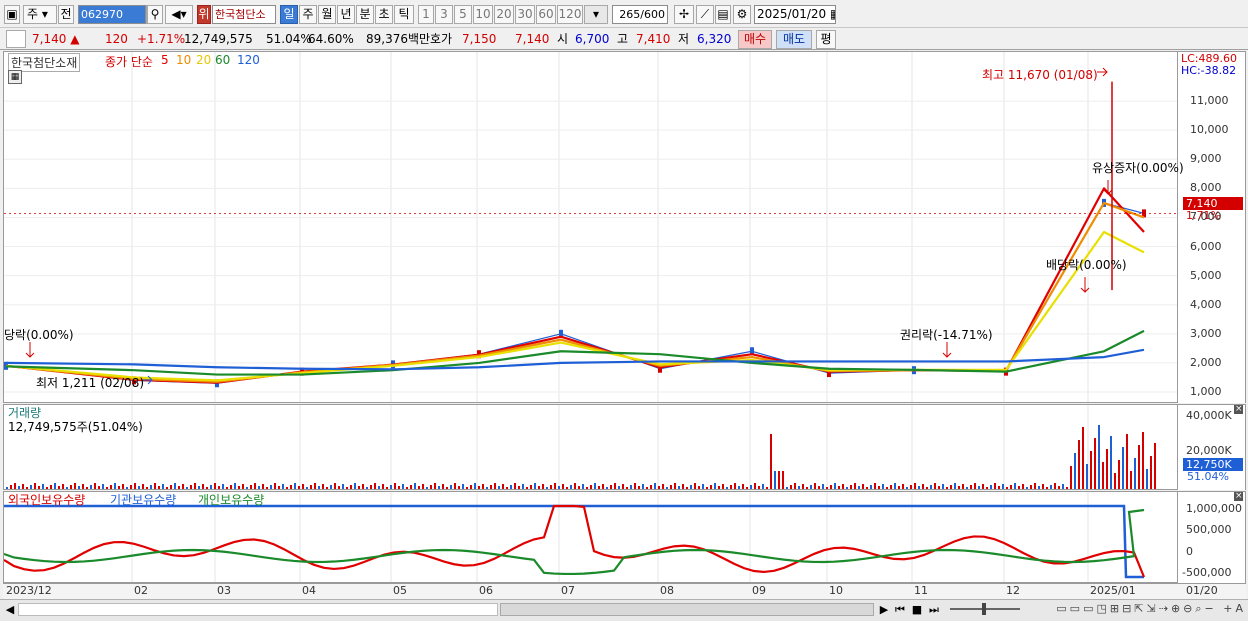 Image resolution: width=1248 pixels, height=621 pixels. Describe the element at coordinates (75, 427) in the screenshot. I see `volume-info: 12,749,575주(51.04%)` at that location.